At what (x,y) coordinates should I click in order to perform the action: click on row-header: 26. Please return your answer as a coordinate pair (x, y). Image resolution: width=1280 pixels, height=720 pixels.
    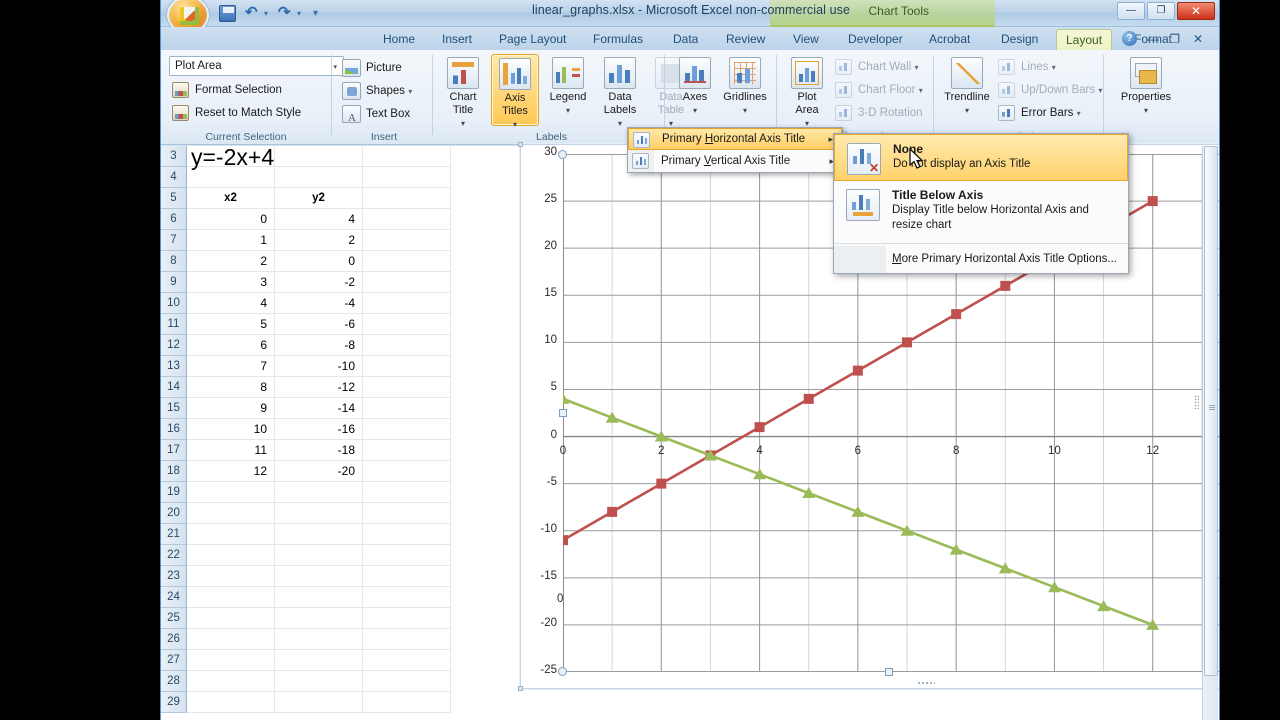
    Looking at the image, I should click on (174, 639).